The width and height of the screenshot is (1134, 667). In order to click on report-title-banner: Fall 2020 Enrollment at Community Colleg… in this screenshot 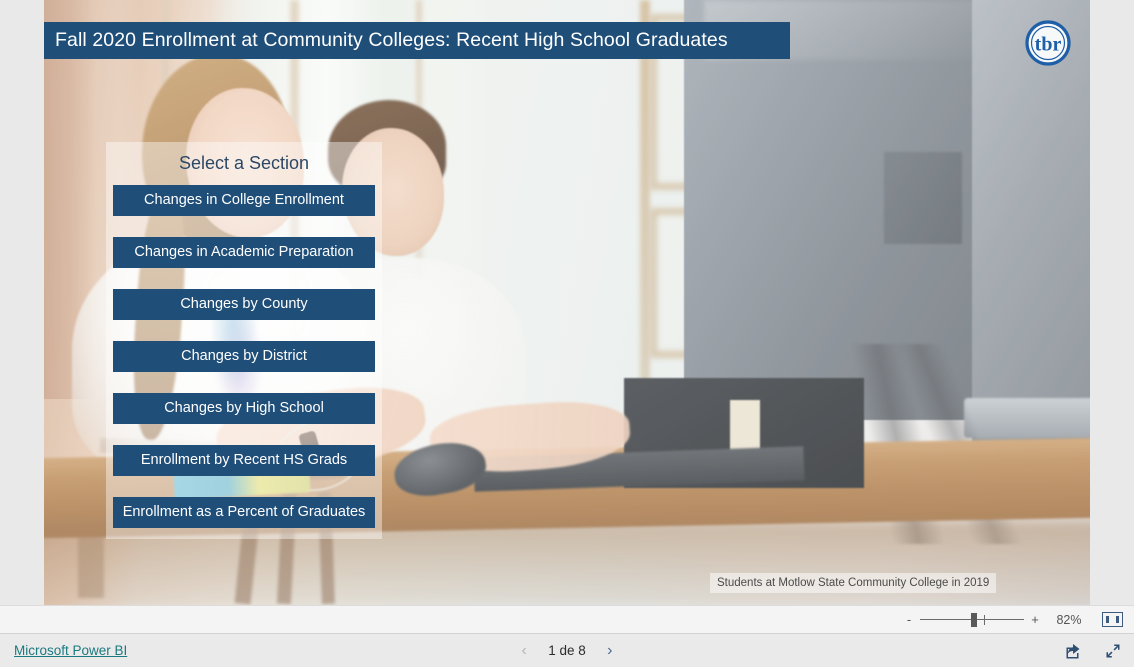, I will do `click(417, 40)`.